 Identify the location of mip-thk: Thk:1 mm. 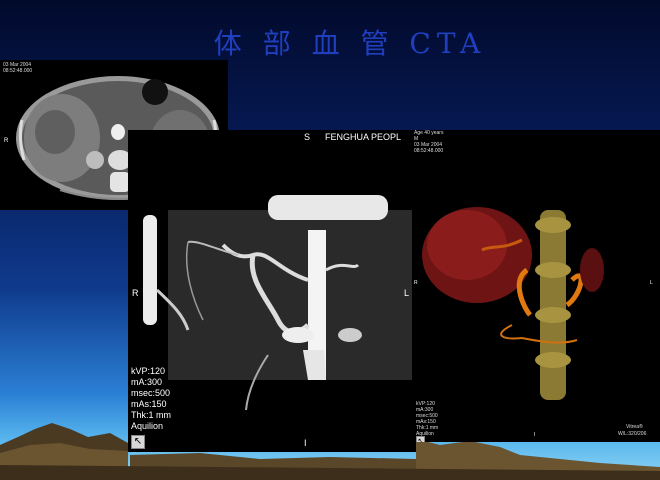
(151, 415).